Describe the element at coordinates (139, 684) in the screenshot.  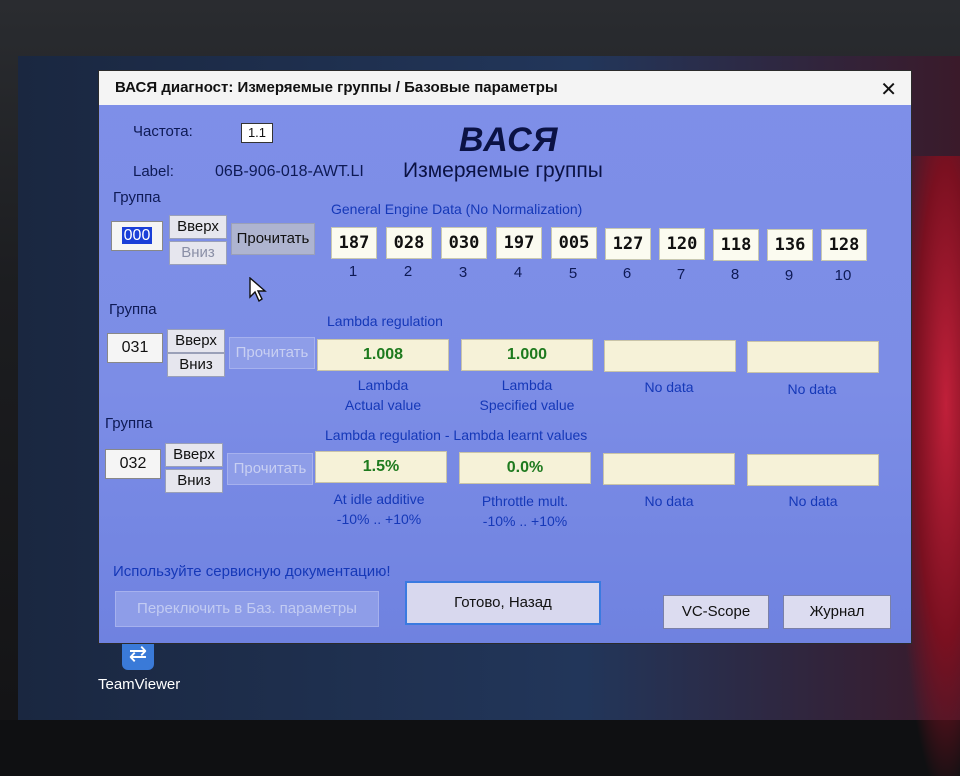
I see `teamviewer-label: TeamViewer` at that location.